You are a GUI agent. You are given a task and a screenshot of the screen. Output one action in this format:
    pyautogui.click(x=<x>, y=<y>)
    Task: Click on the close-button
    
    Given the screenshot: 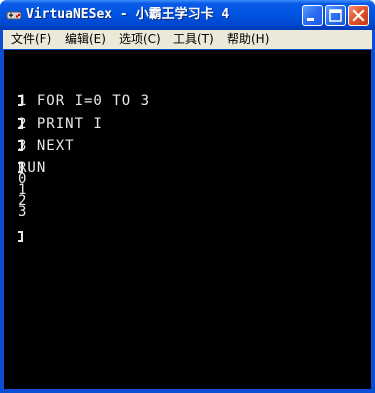 What is the action you would take?
    pyautogui.click(x=358, y=15)
    